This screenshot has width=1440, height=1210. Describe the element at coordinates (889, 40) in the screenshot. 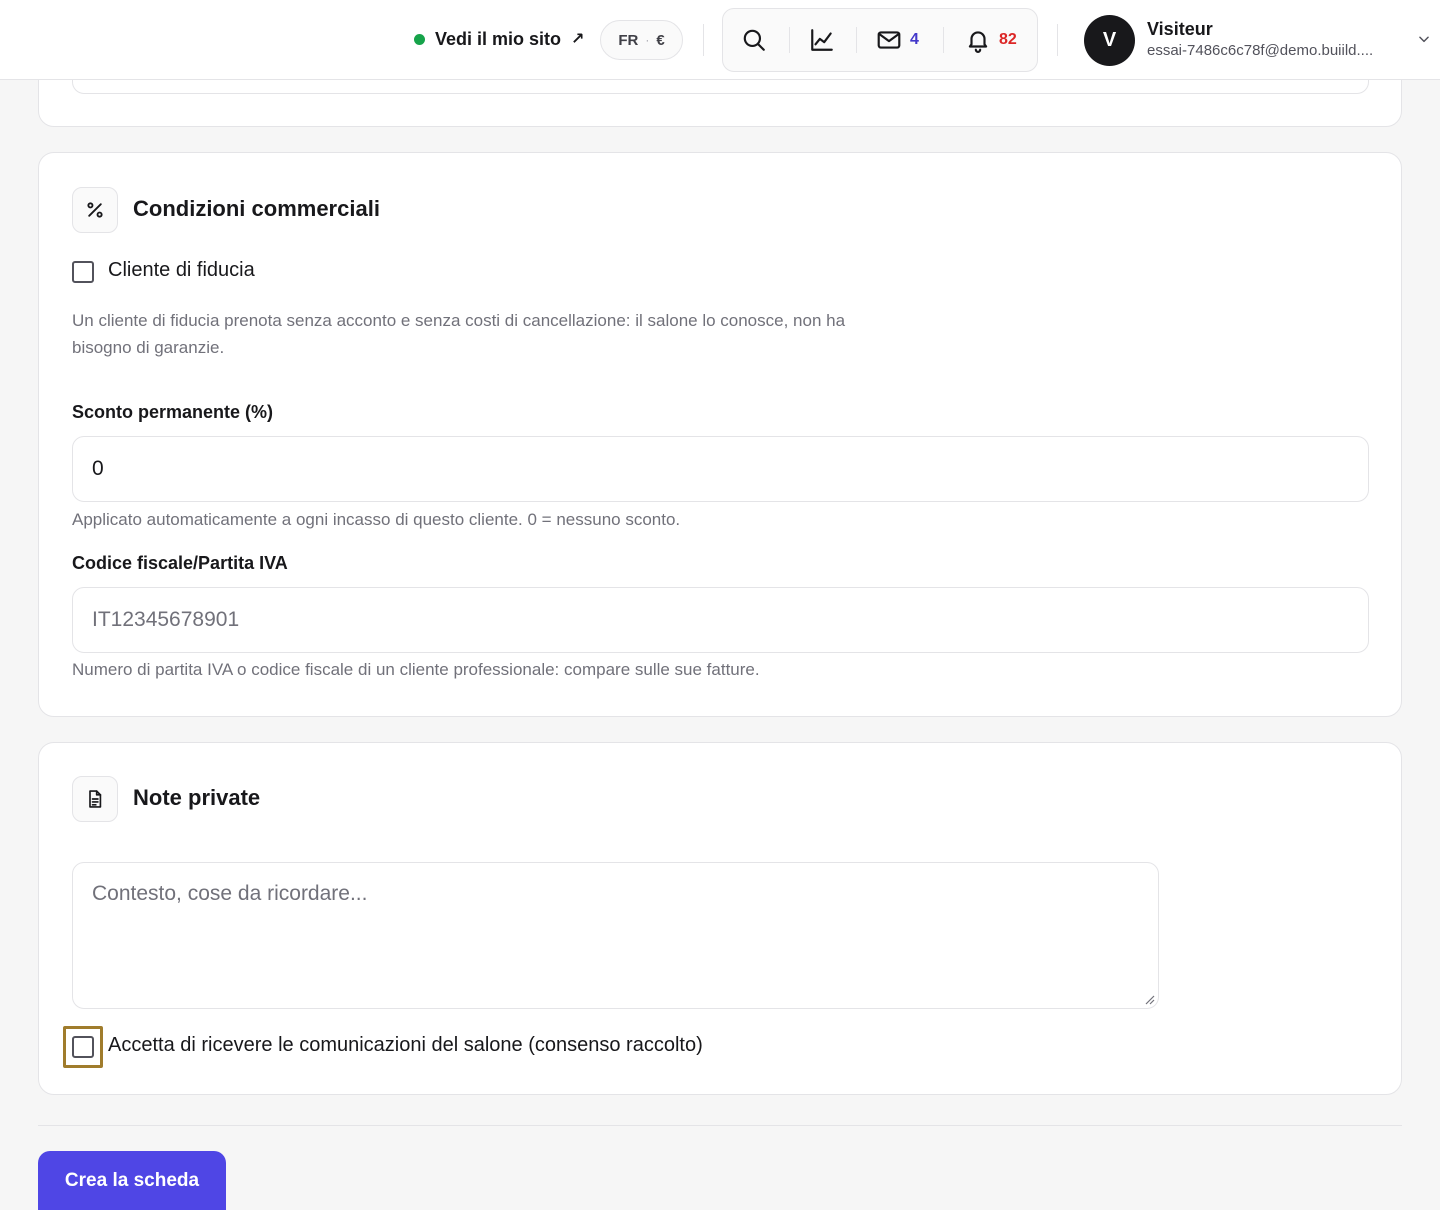

I see `mail-icon` at that location.